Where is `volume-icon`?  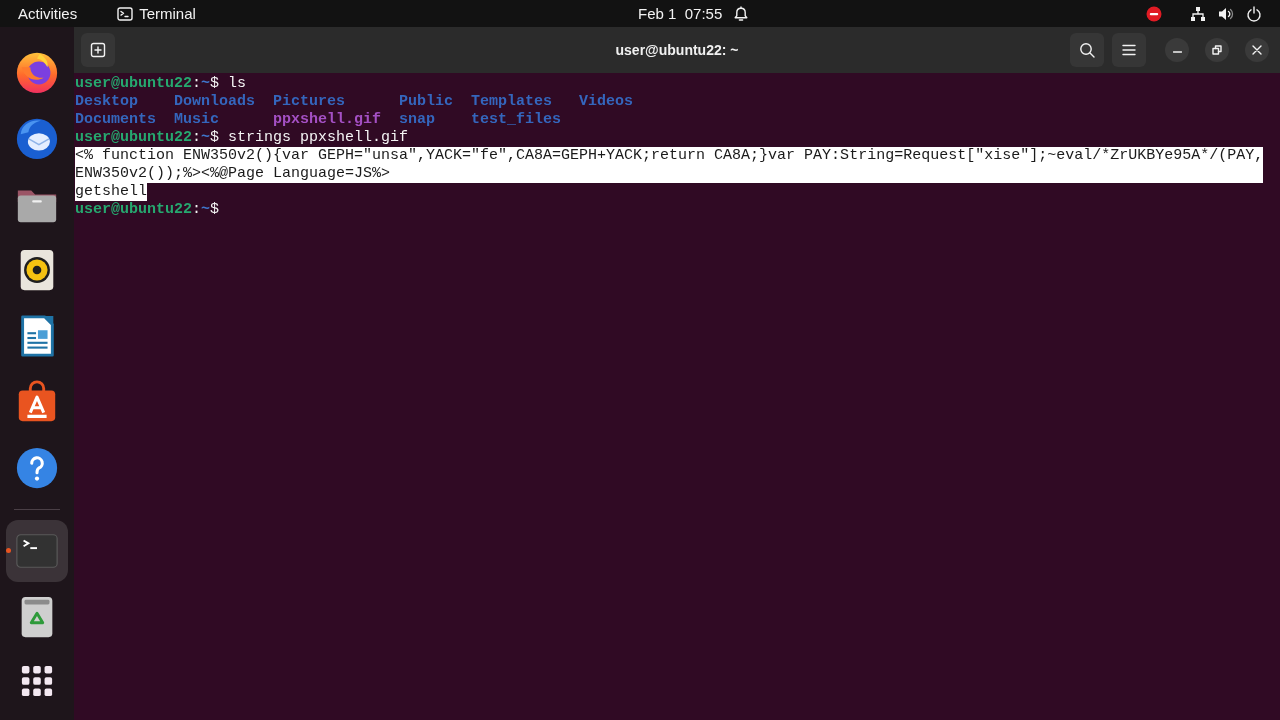
volume-icon is located at coordinates (1226, 13).